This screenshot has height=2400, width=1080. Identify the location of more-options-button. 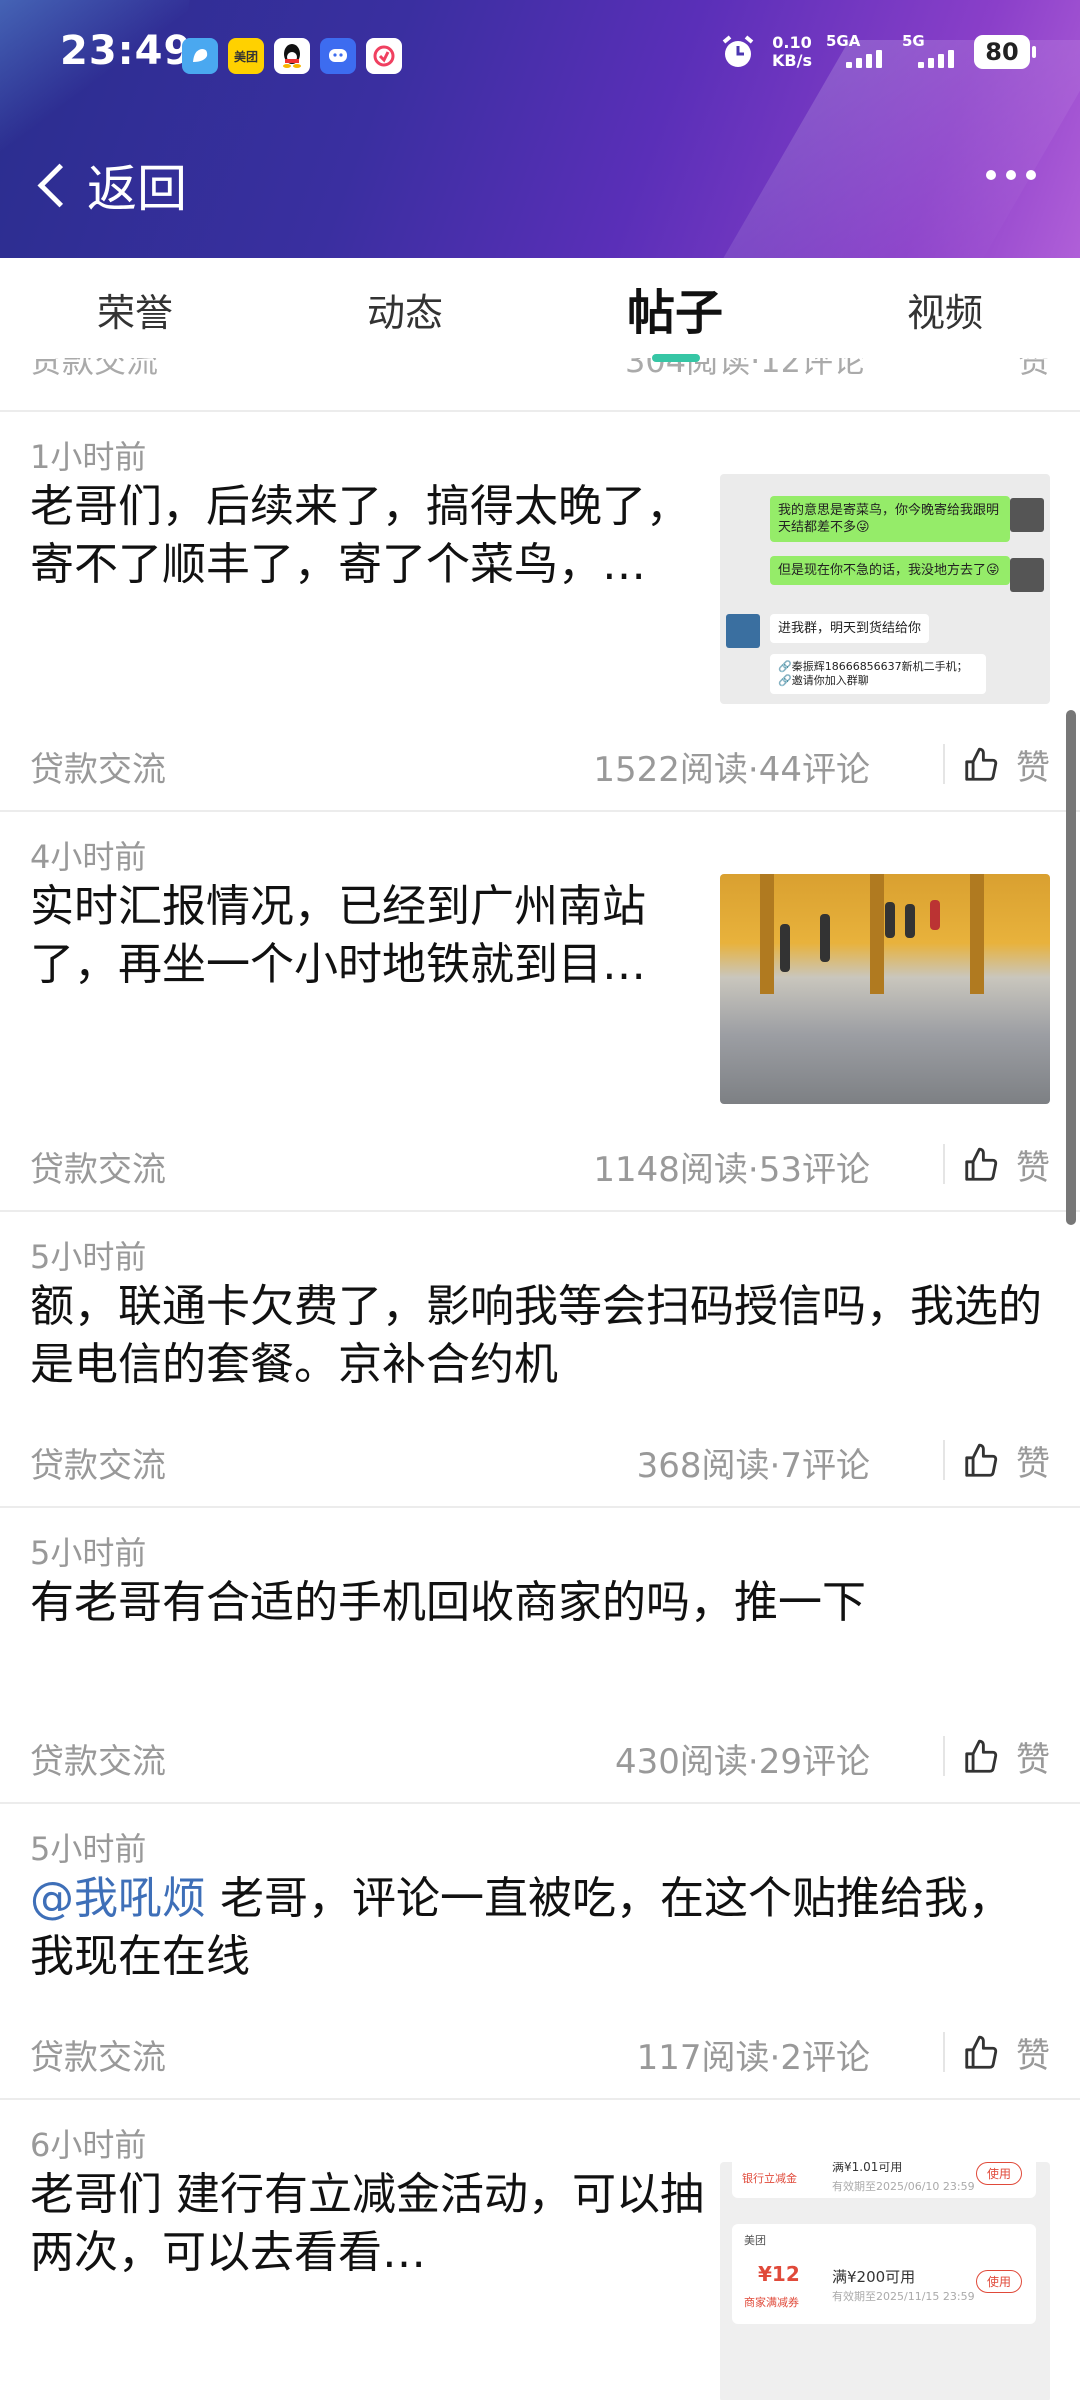
(1011, 175).